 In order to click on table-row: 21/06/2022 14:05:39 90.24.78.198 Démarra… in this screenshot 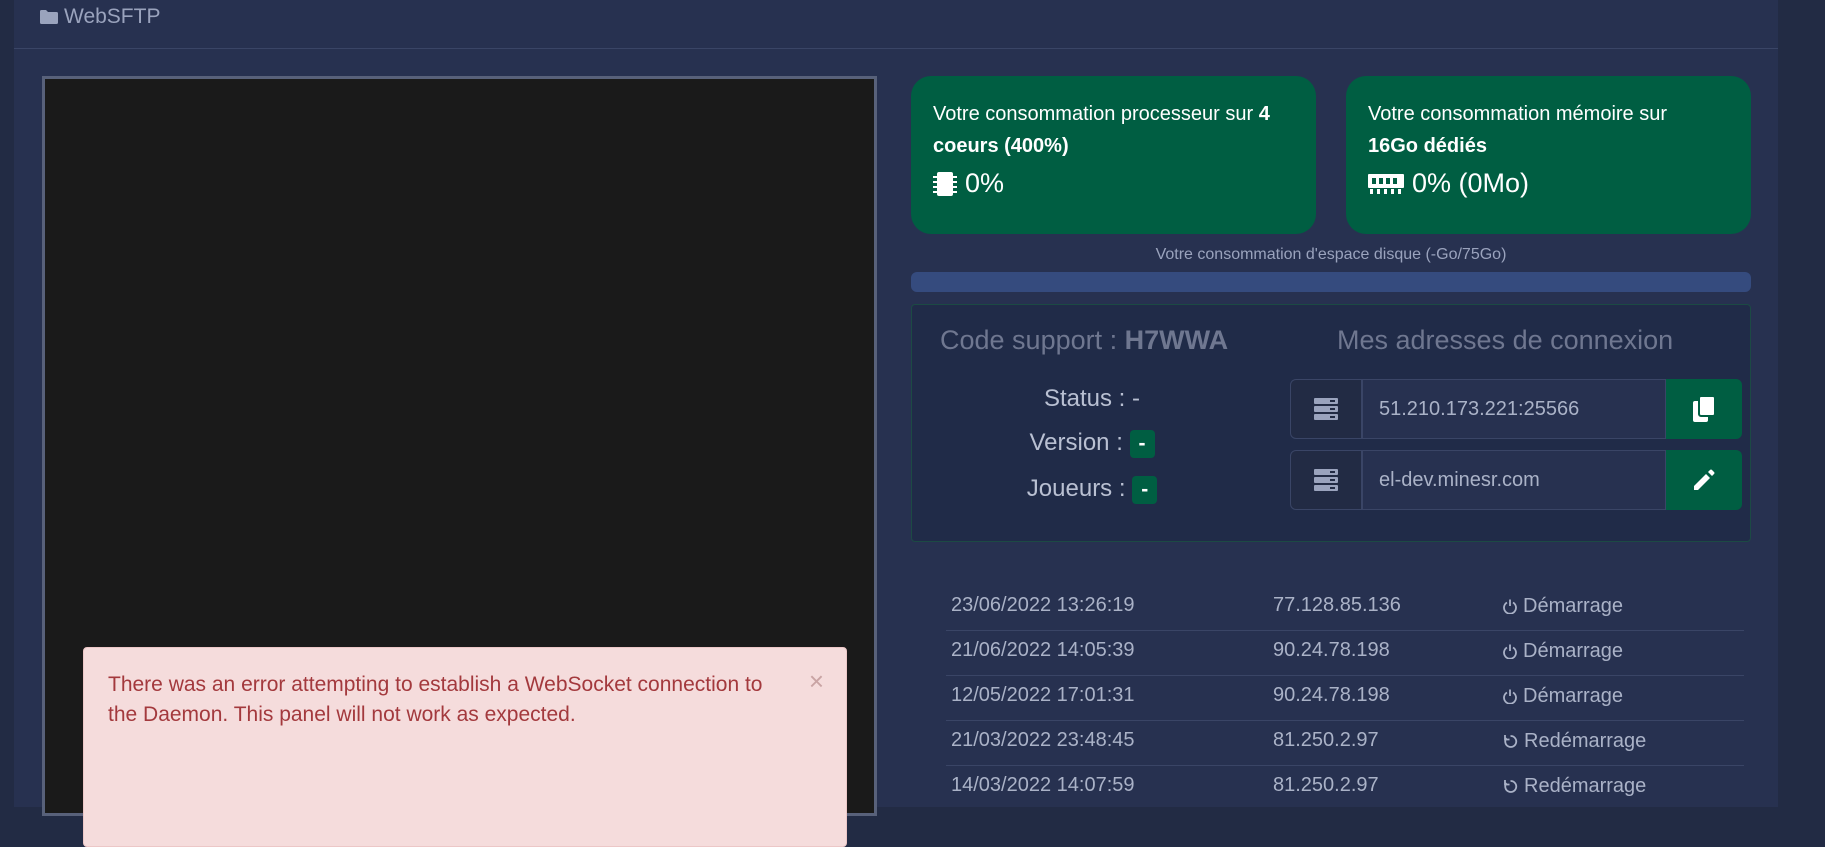, I will do `click(1345, 653)`.